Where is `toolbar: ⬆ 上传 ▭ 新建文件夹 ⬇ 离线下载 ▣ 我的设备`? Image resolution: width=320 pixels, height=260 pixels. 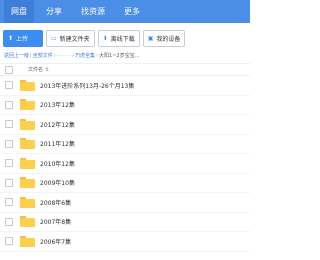
toolbar: ⬆ 上传 ▭ 新建文件夹 ⬇ 离线下载 ▣ 我的设备 is located at coordinates (95, 38).